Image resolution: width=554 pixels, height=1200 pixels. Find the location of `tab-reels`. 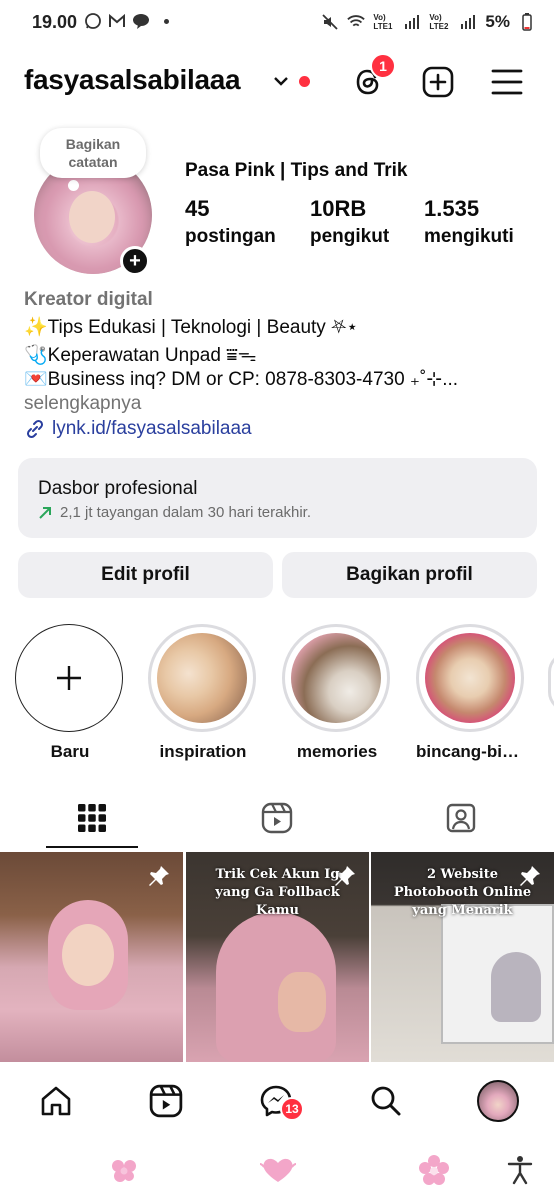

tab-reels is located at coordinates (277, 818).